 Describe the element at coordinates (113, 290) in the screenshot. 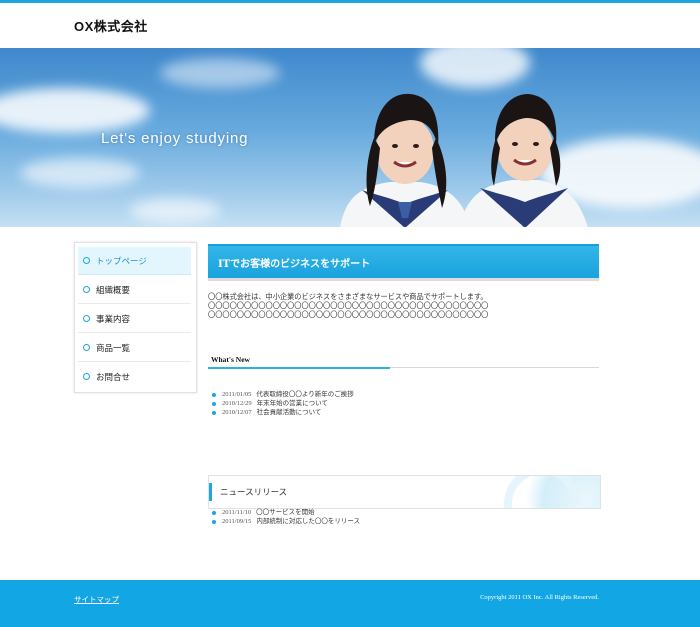

I see `sidebar-item-label: 組織概要` at that location.